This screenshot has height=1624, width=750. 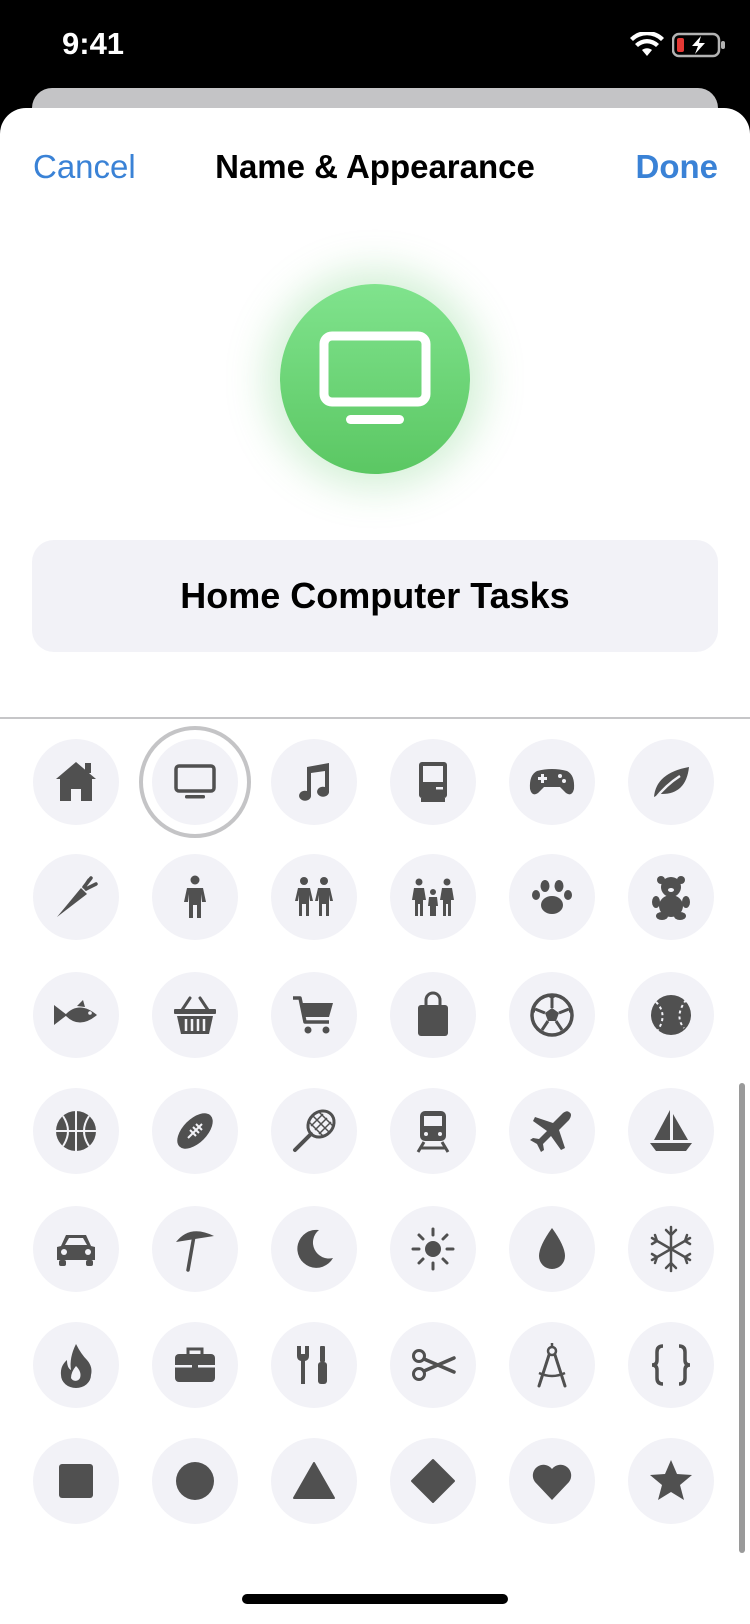 I want to click on two-people-icon, so click(x=314, y=896).